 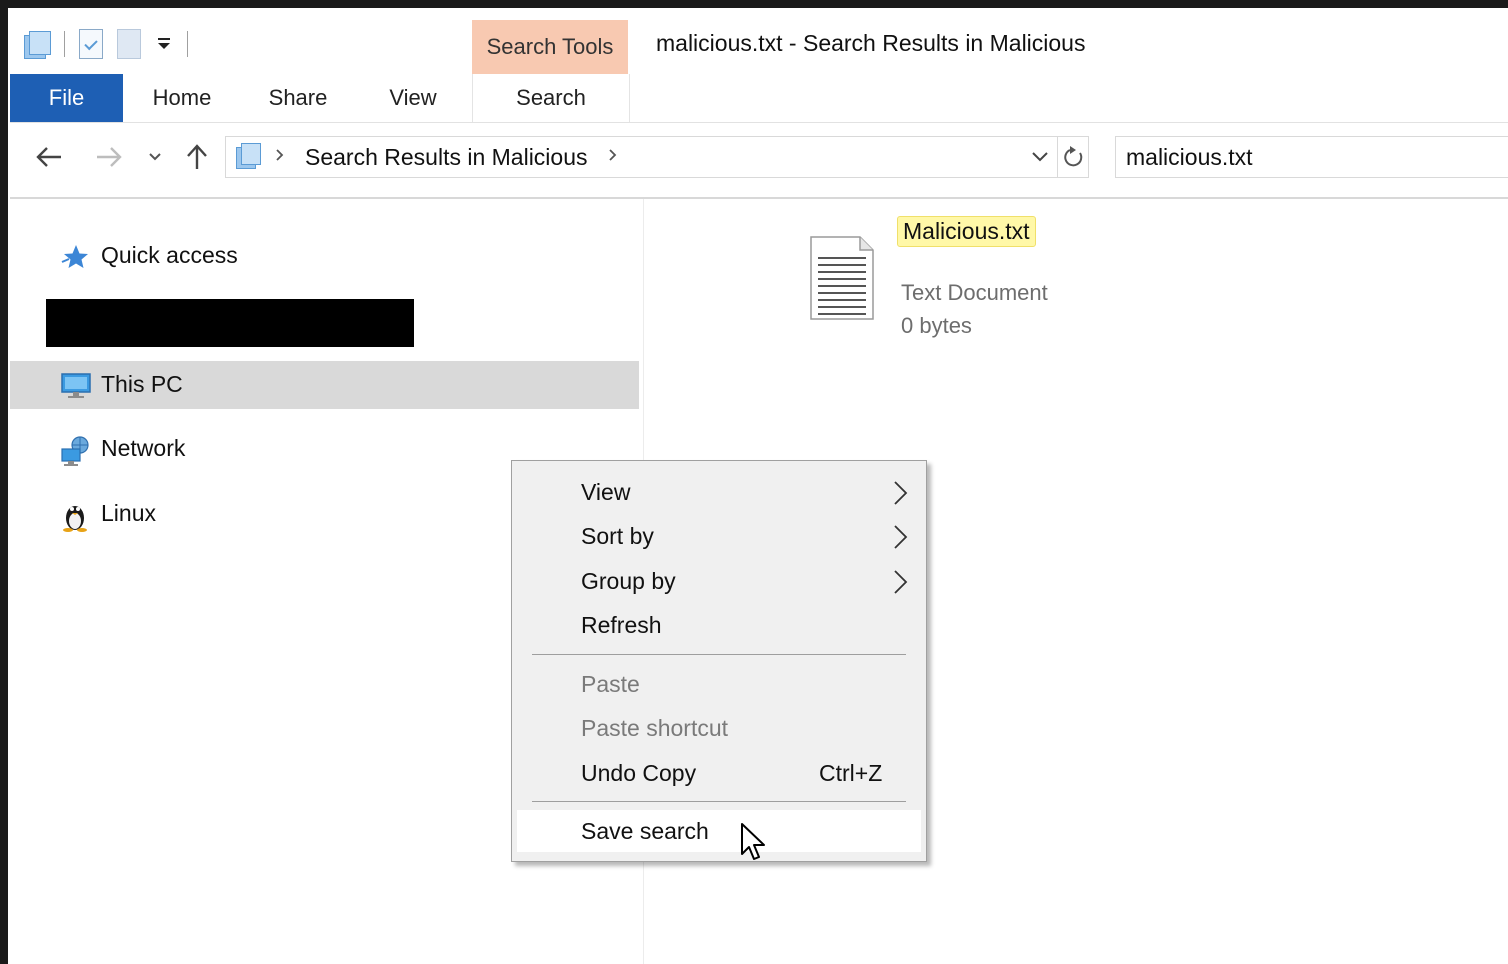 What do you see at coordinates (75, 257) in the screenshot?
I see `star-icon` at bounding box center [75, 257].